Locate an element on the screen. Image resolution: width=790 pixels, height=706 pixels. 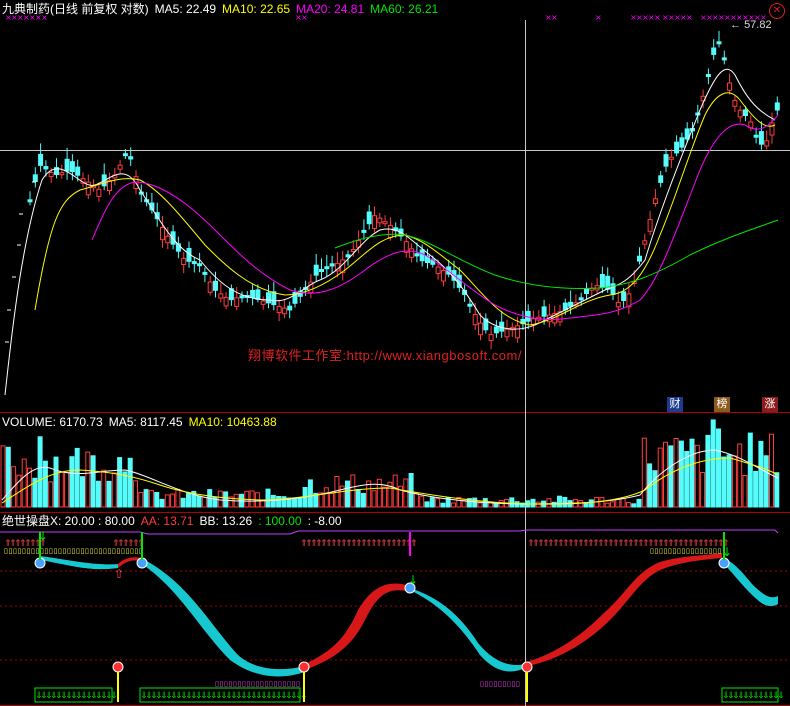
max-price-label: ← 57.82 is located at coordinates (751, 25).